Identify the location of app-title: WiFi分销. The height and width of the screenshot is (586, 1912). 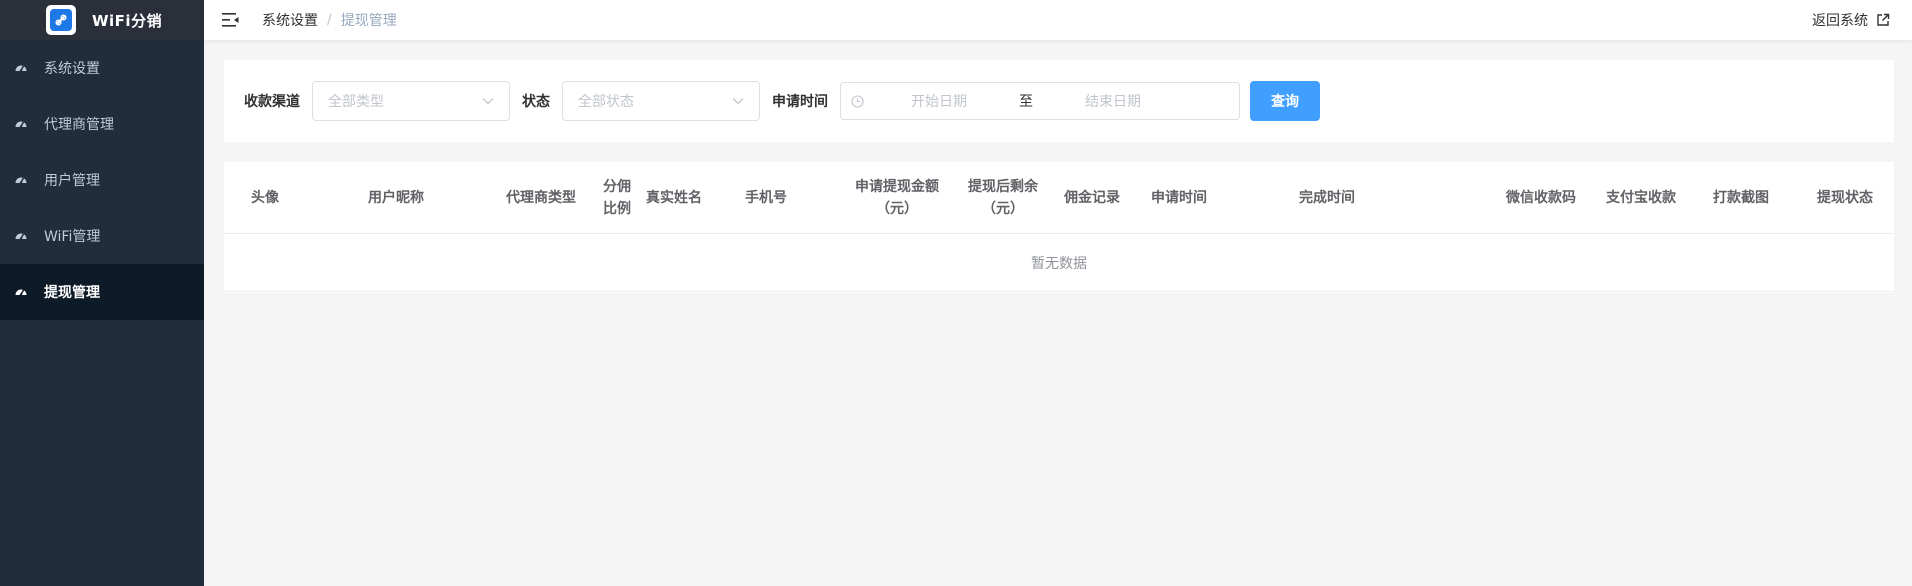
(127, 20).